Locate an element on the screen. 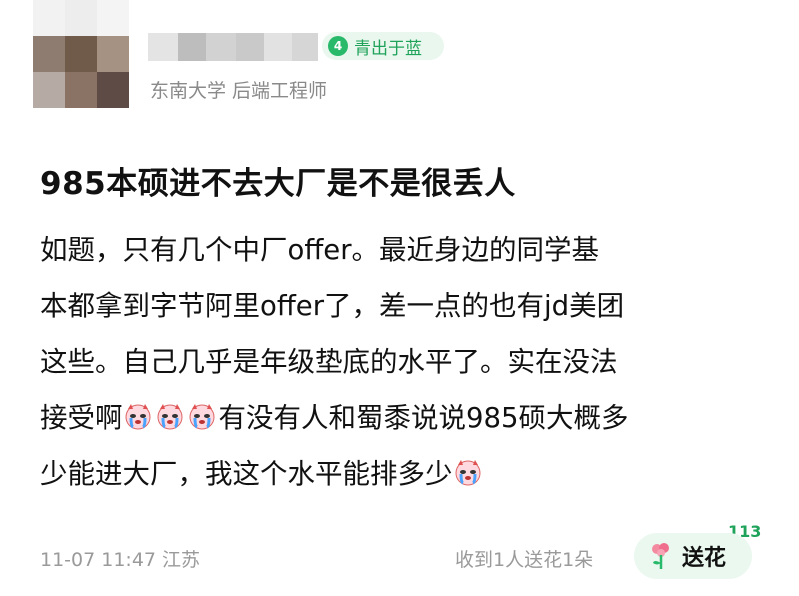 This screenshot has height=596, width=799. level-number: 4 is located at coordinates (338, 46).